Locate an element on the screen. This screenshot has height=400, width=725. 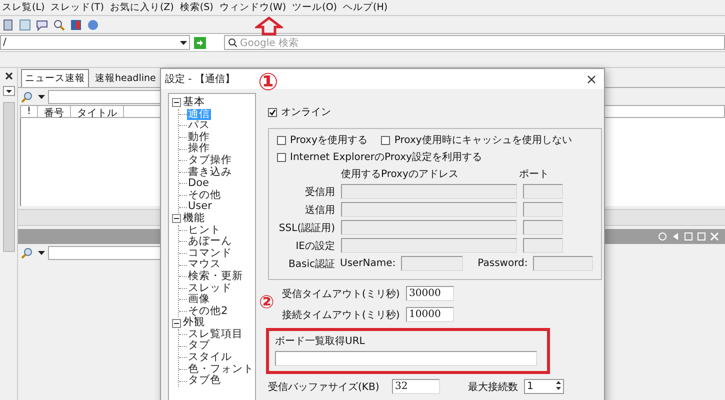
tree-item: 操作 is located at coordinates (199, 149).